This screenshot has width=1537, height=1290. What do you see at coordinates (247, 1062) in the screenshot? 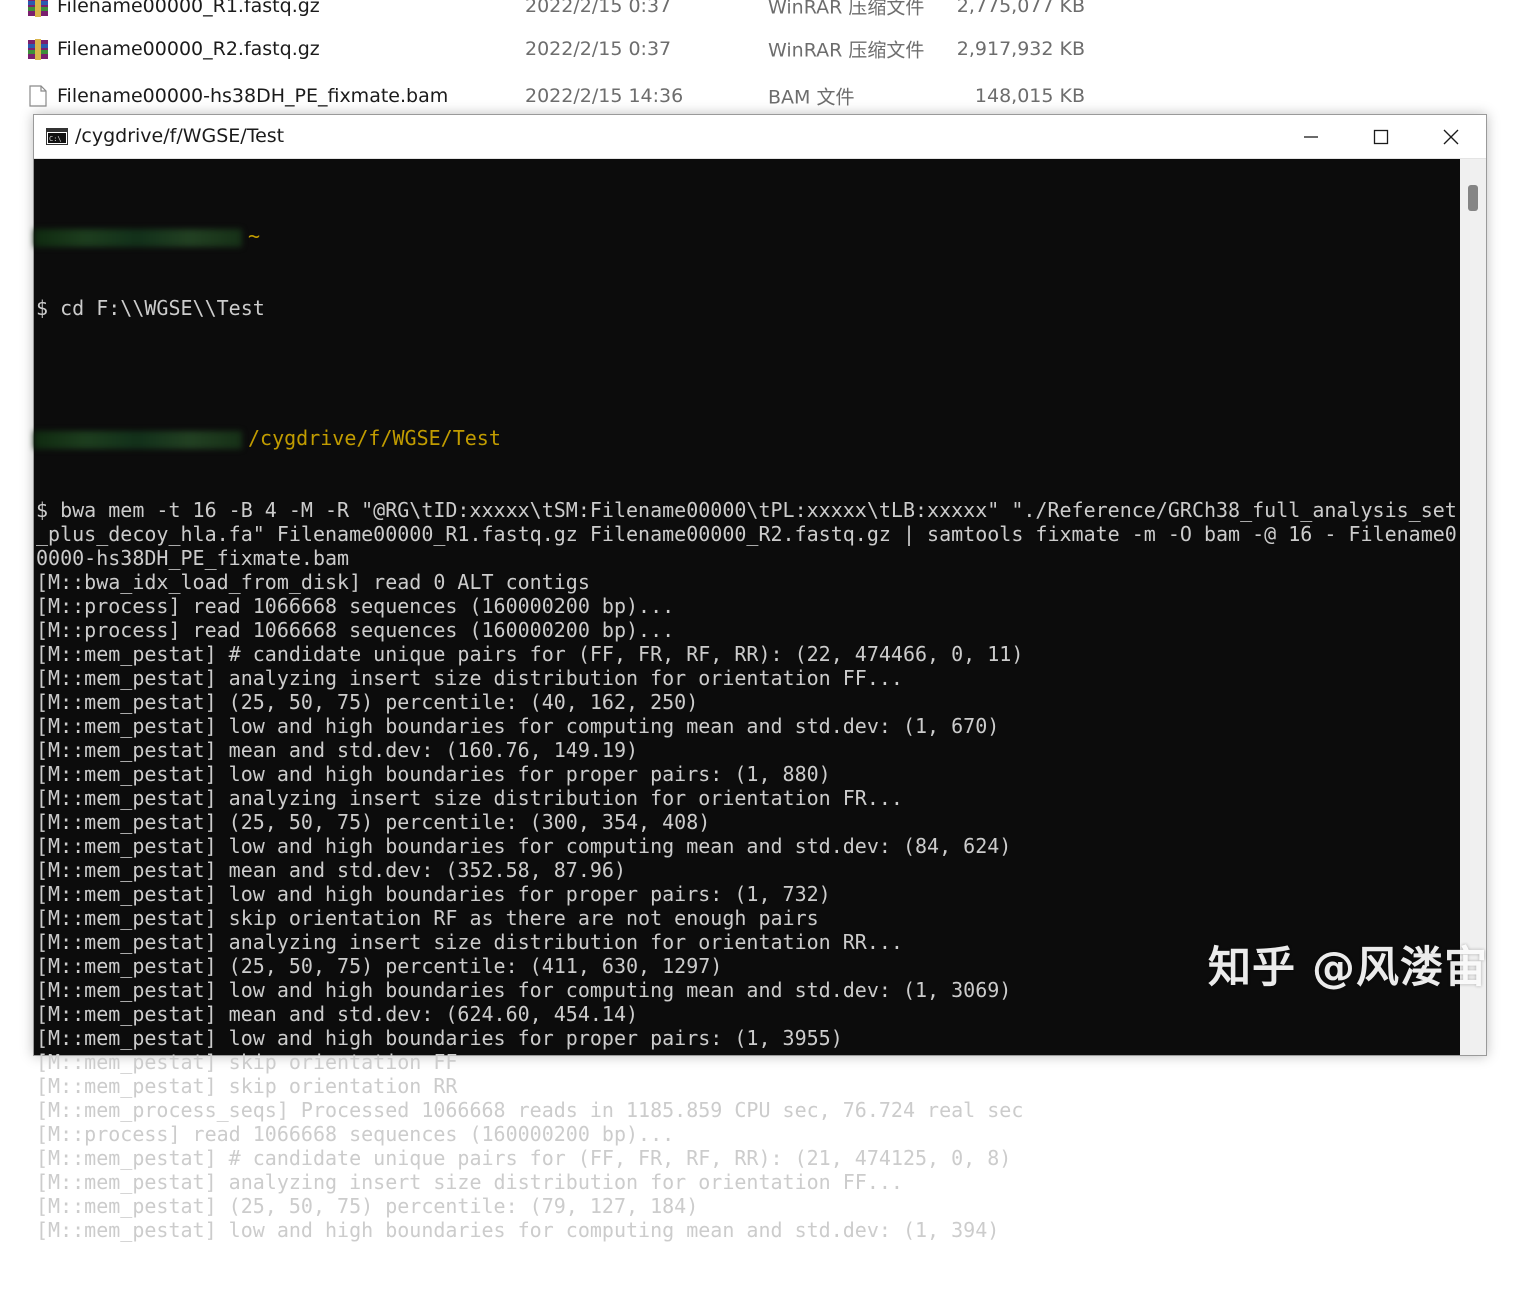
I see `output-line: [M::mem_pestat] skip orientation FF` at bounding box center [247, 1062].